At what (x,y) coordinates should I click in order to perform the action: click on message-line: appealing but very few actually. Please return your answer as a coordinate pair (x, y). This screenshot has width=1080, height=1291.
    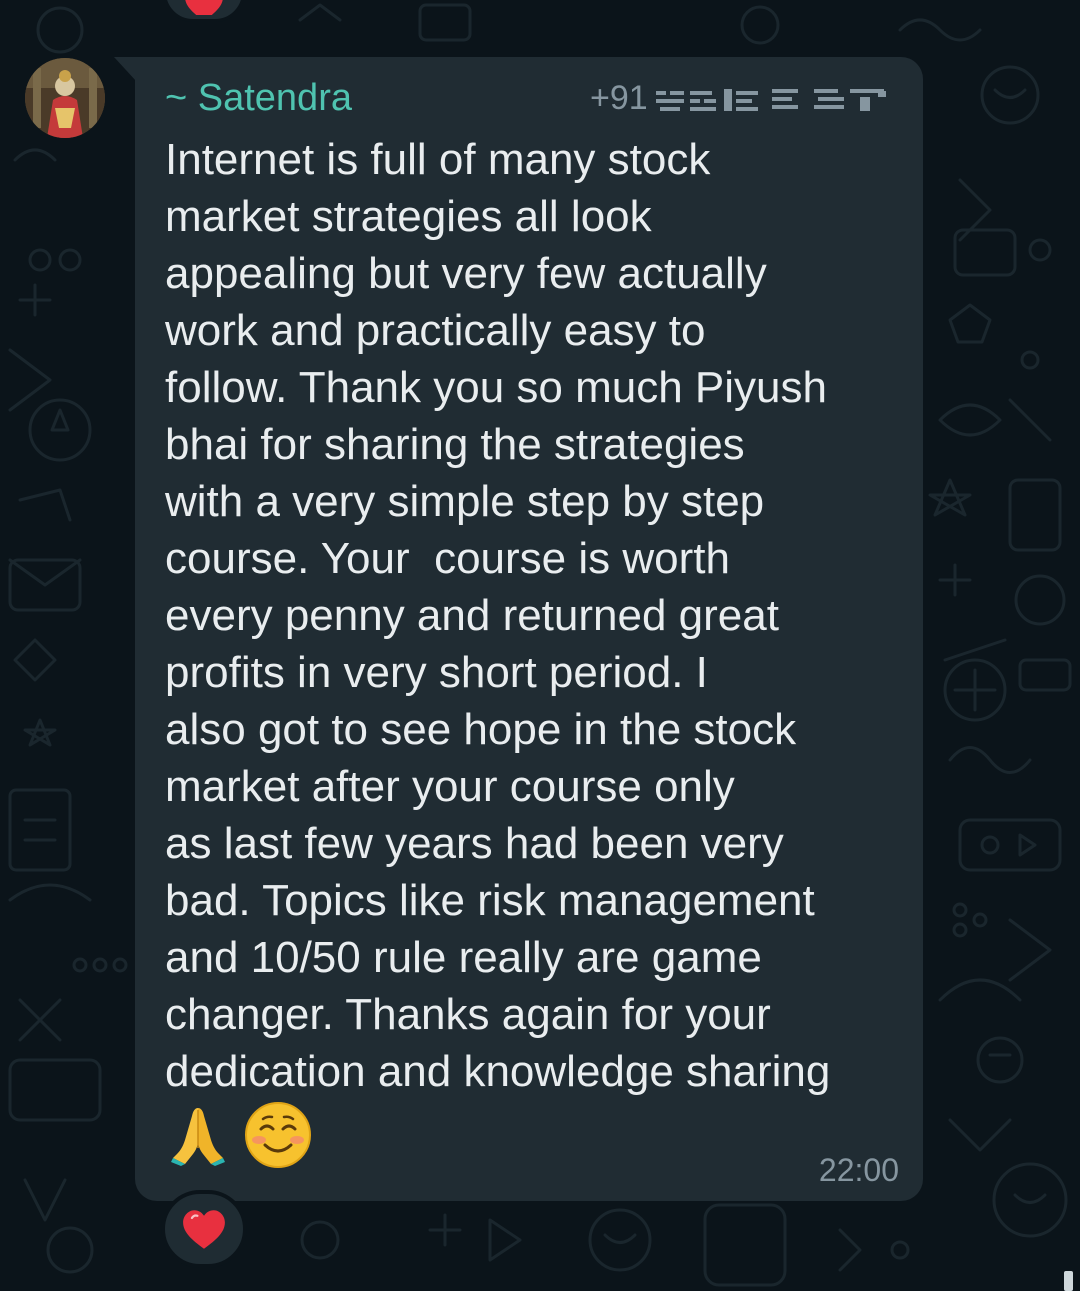
    Looking at the image, I should click on (466, 273).